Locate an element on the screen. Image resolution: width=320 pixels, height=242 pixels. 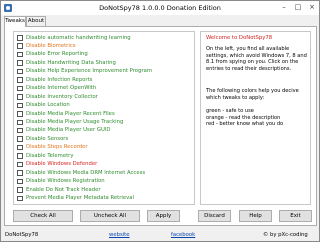
tweak-label: Disable Windows Registration is located at coordinates (65, 181).